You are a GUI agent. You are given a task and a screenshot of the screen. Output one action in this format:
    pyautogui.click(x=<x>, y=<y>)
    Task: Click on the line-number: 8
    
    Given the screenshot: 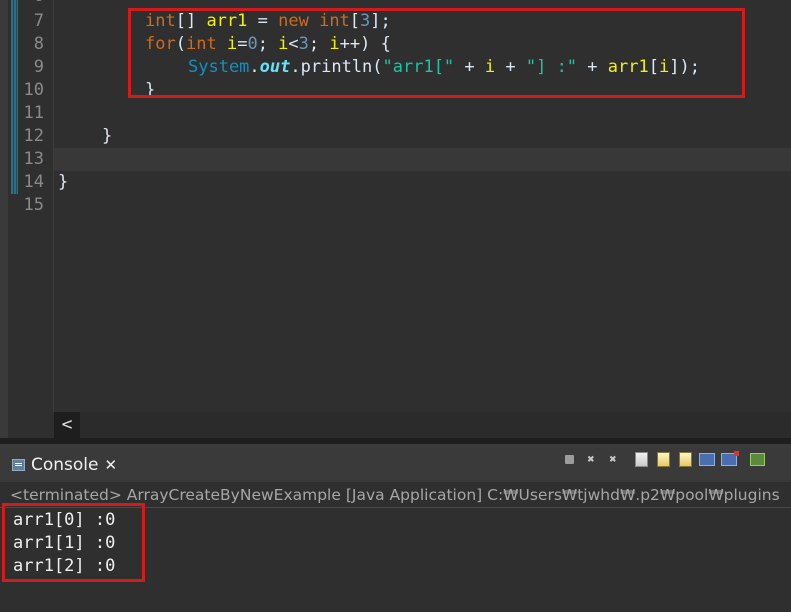 What is the action you would take?
    pyautogui.click(x=38, y=44)
    